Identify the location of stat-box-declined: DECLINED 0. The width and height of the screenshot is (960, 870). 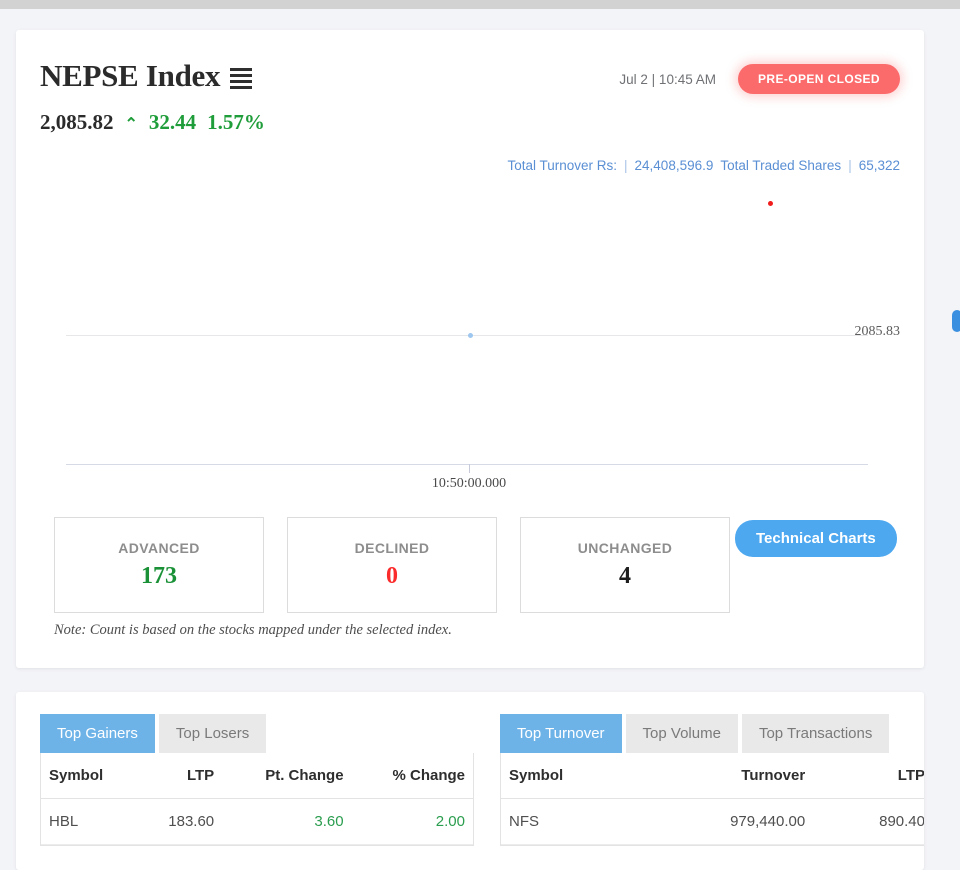
(392, 565).